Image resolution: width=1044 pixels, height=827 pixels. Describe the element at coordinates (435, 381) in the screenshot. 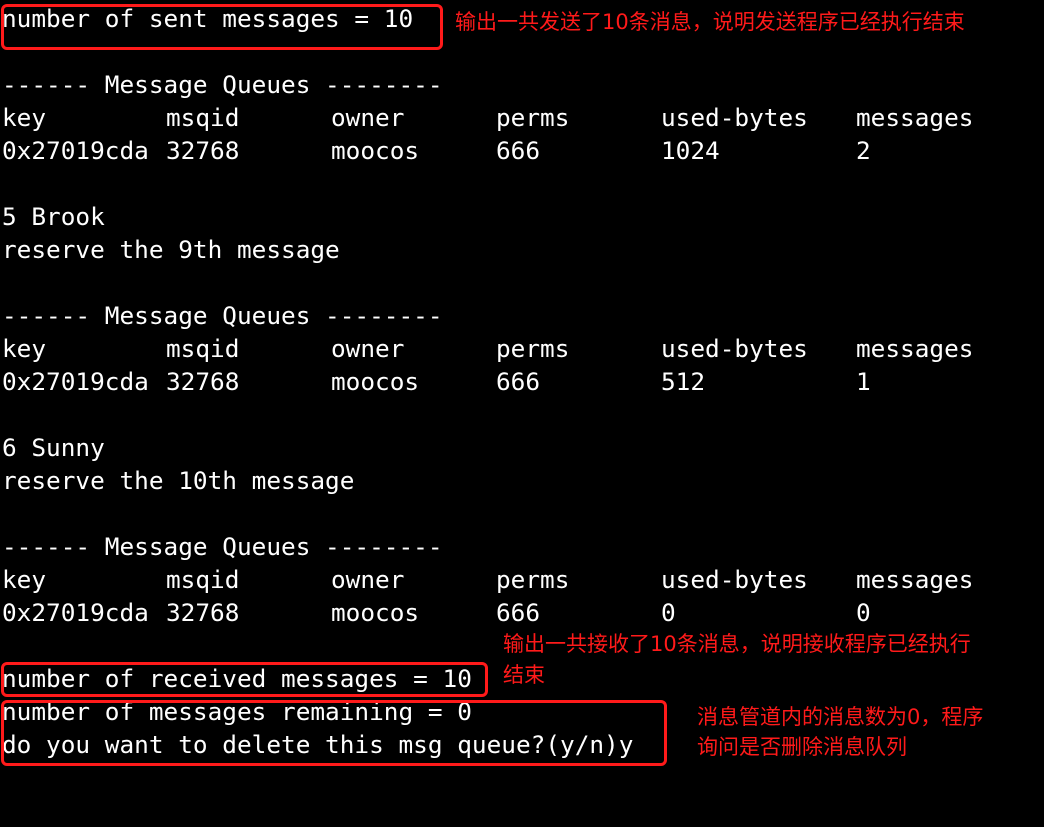

I see `queue-row: 0x27019cda 32768 moocos 666 512 1` at that location.